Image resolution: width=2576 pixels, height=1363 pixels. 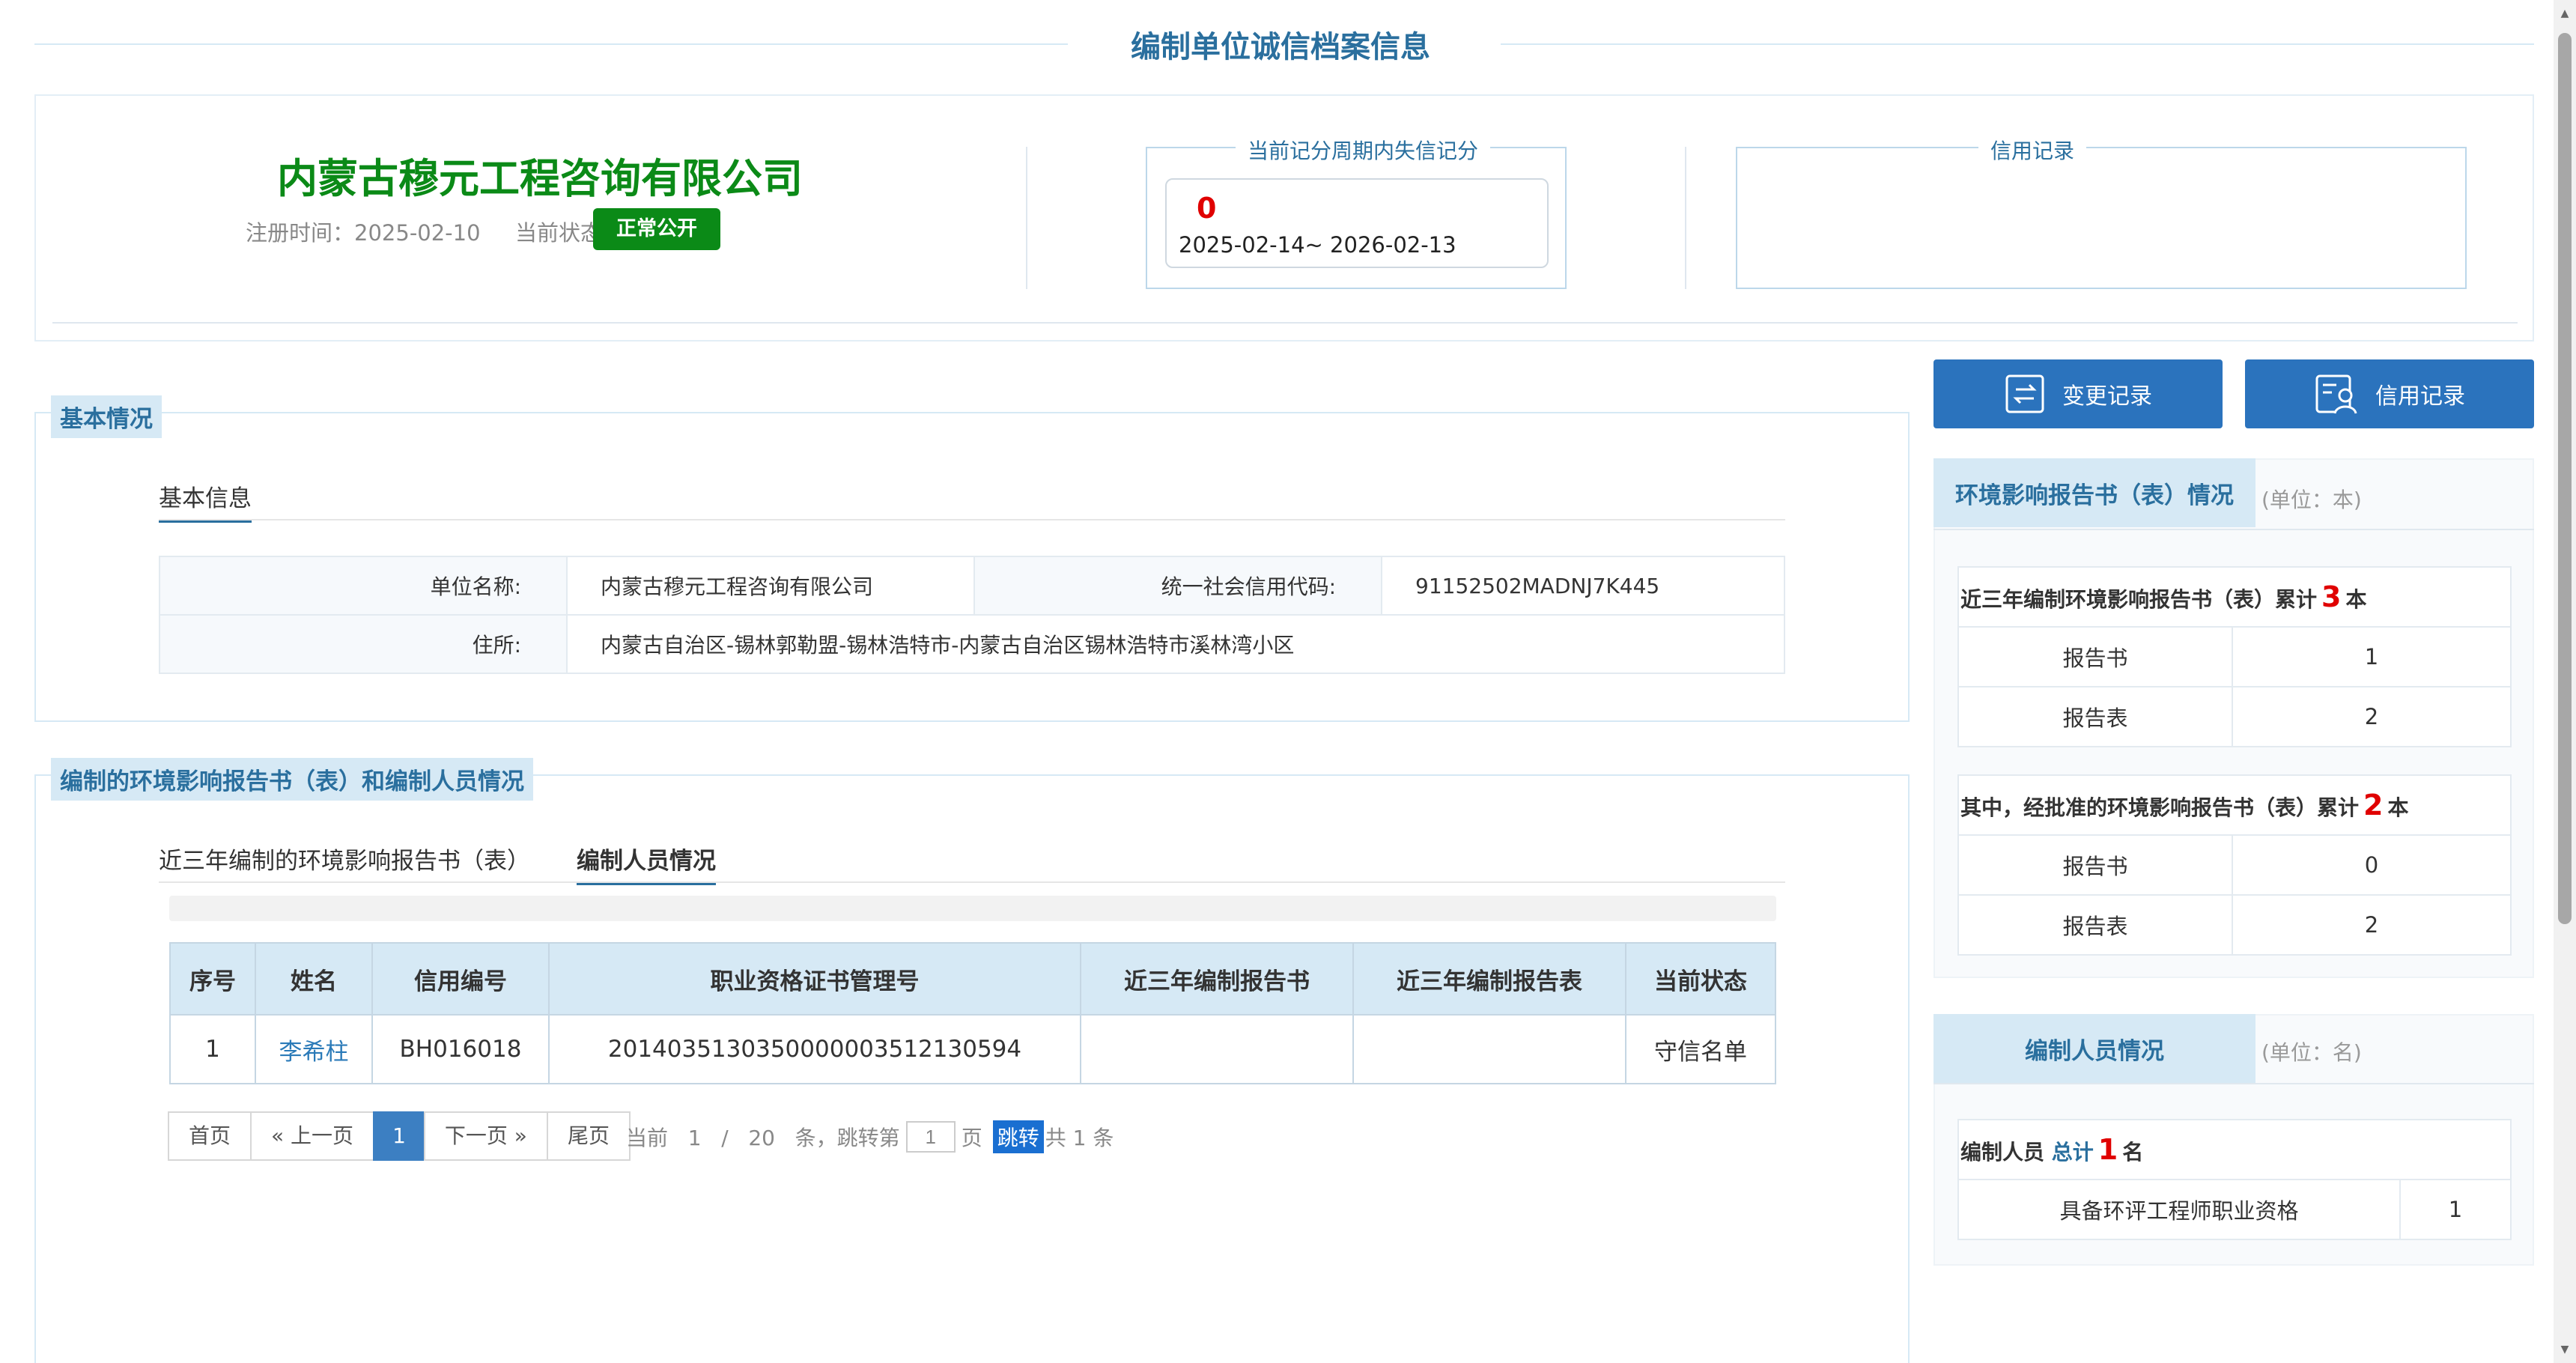 What do you see at coordinates (646, 863) in the screenshot?
I see `tab-staff: 编制人员情况` at bounding box center [646, 863].